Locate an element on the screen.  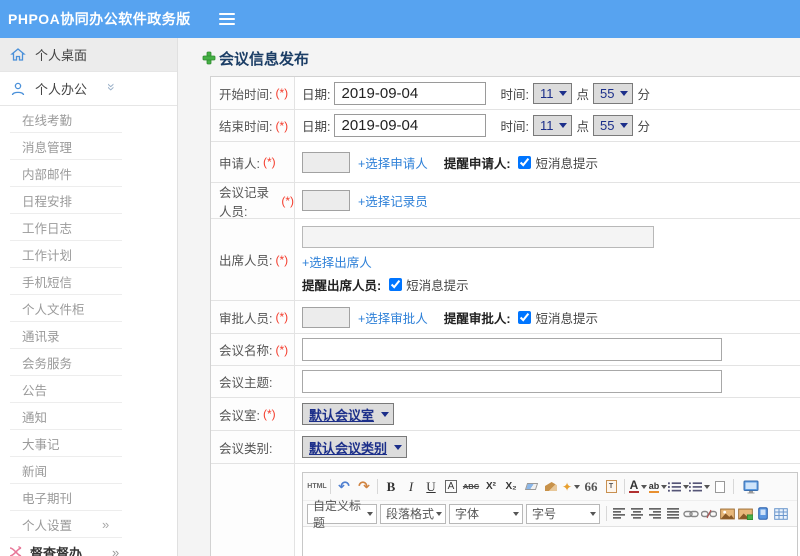
hamburger-menu-icon is located at coordinates (226, 19).